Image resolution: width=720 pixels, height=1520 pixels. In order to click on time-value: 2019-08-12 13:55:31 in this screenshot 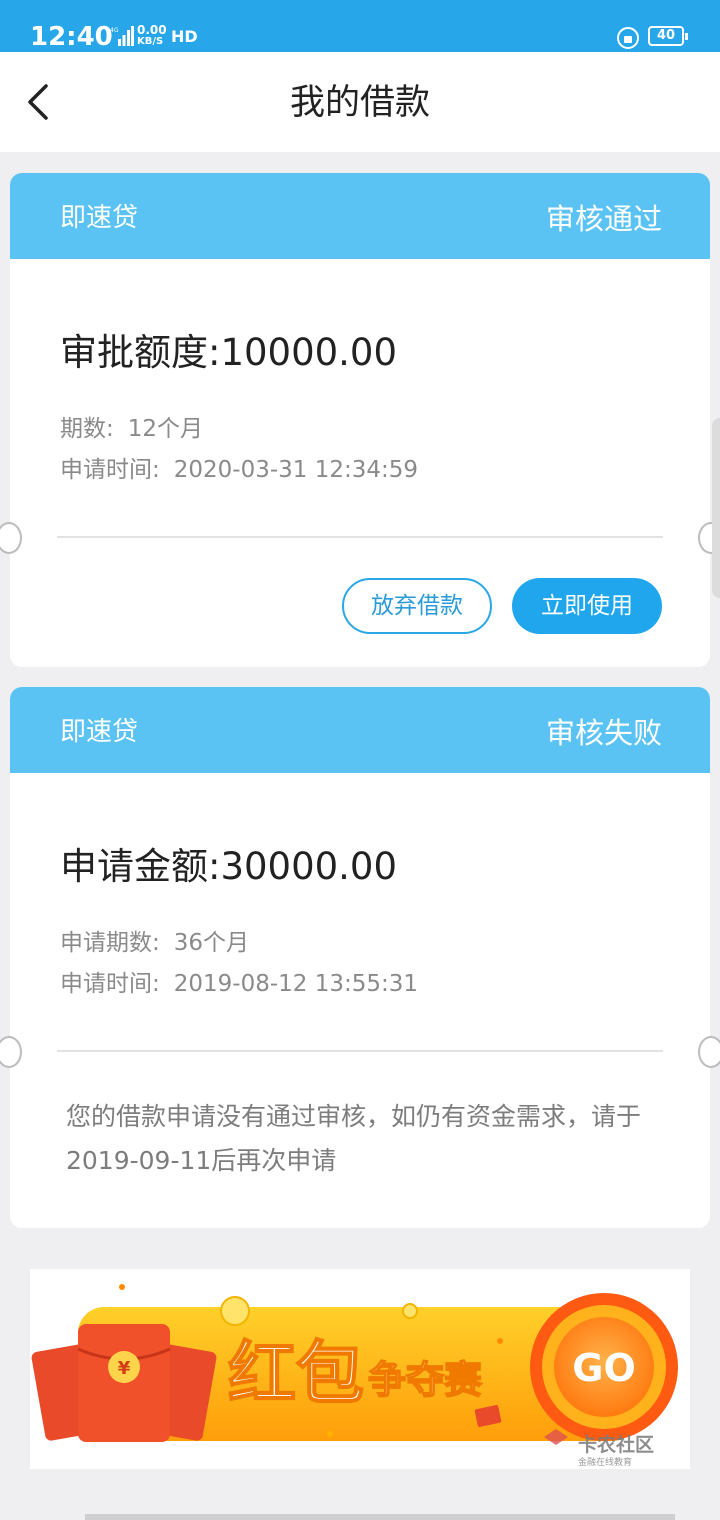, I will do `click(296, 984)`.